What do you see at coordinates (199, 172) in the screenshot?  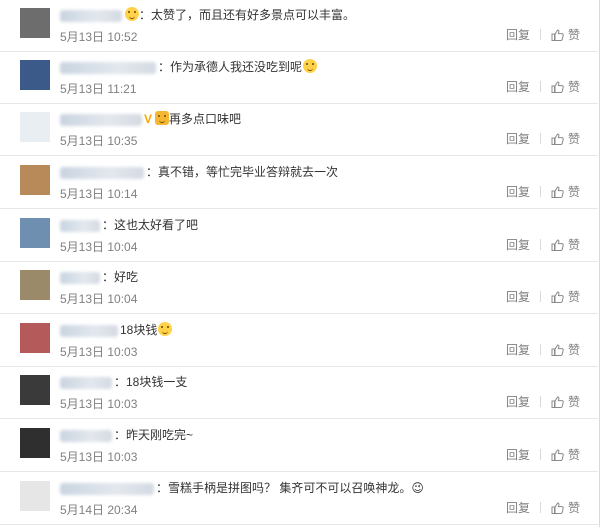 I see `comment-line: ：真不错，等忙完毕业答辩就去一次` at bounding box center [199, 172].